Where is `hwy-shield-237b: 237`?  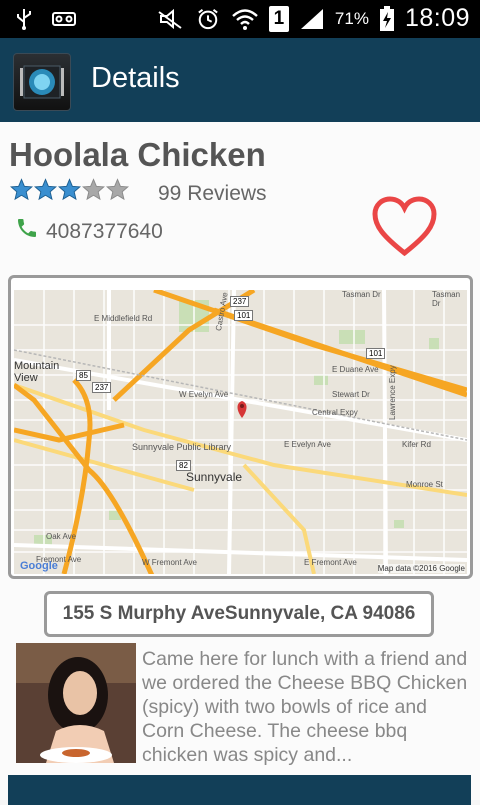 hwy-shield-237b: 237 is located at coordinates (102, 387).